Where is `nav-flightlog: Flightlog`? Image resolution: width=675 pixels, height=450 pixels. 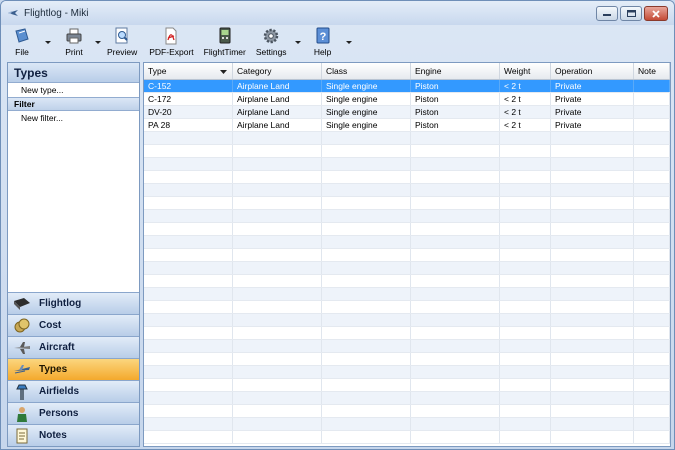
nav-flightlog: Flightlog is located at coordinates (73, 303).